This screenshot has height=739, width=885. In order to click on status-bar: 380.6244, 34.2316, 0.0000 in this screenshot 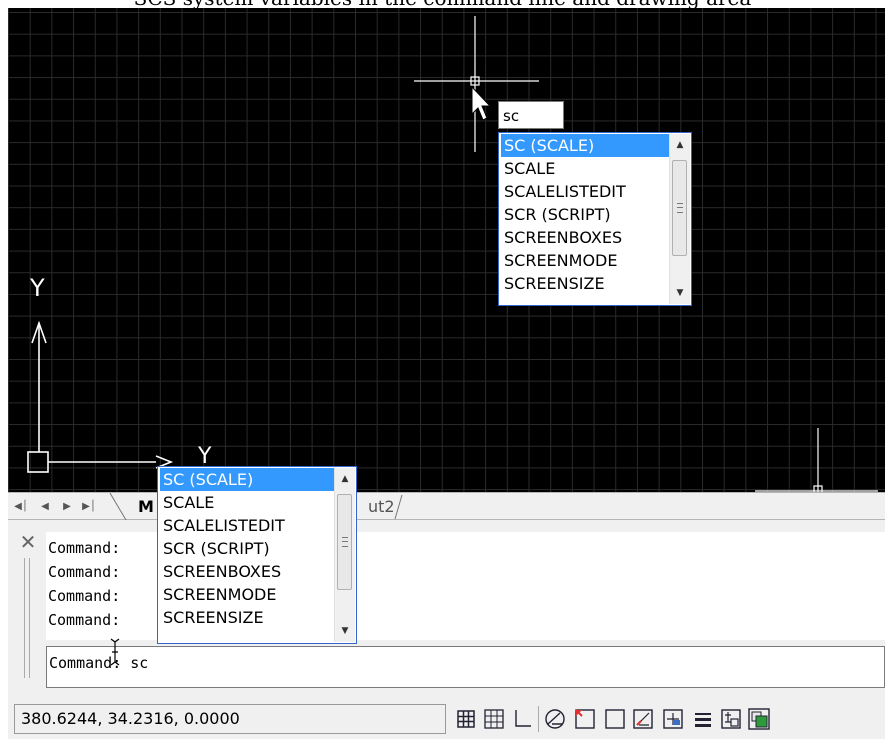, I will do `click(446, 714)`.